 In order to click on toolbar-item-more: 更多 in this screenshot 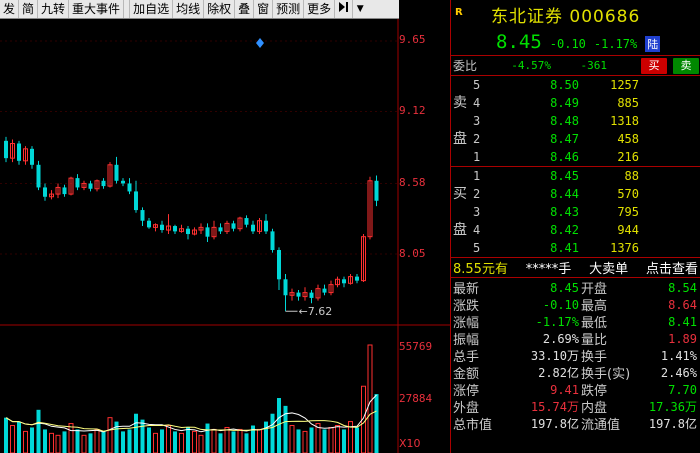, I will do `click(320, 9)`.